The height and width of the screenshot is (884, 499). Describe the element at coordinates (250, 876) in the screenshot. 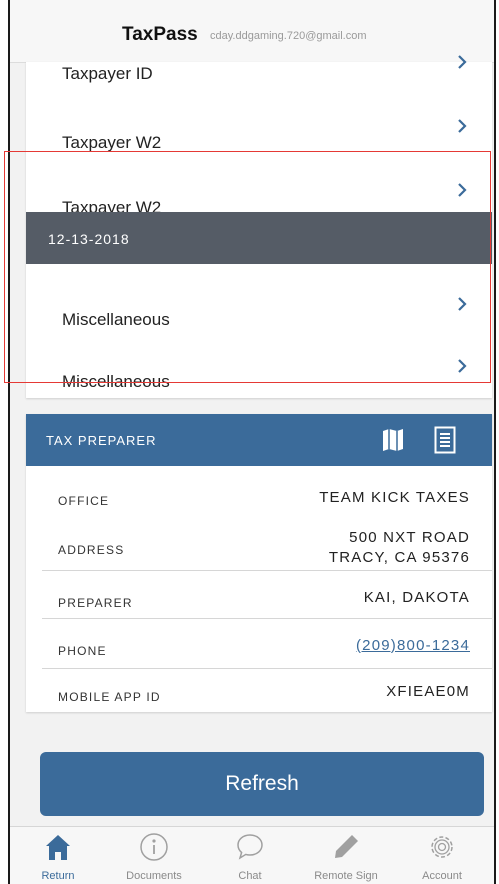

I see `tab-label: Chat` at that location.